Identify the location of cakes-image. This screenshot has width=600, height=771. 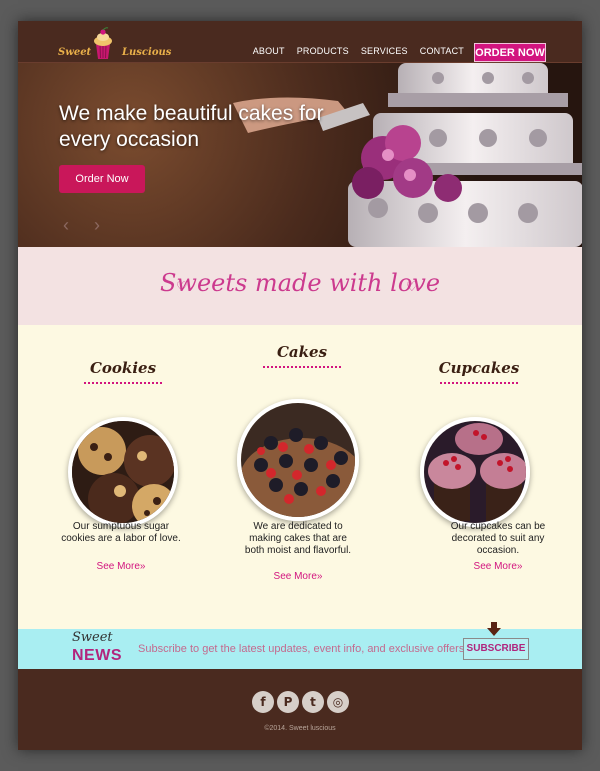
(298, 460).